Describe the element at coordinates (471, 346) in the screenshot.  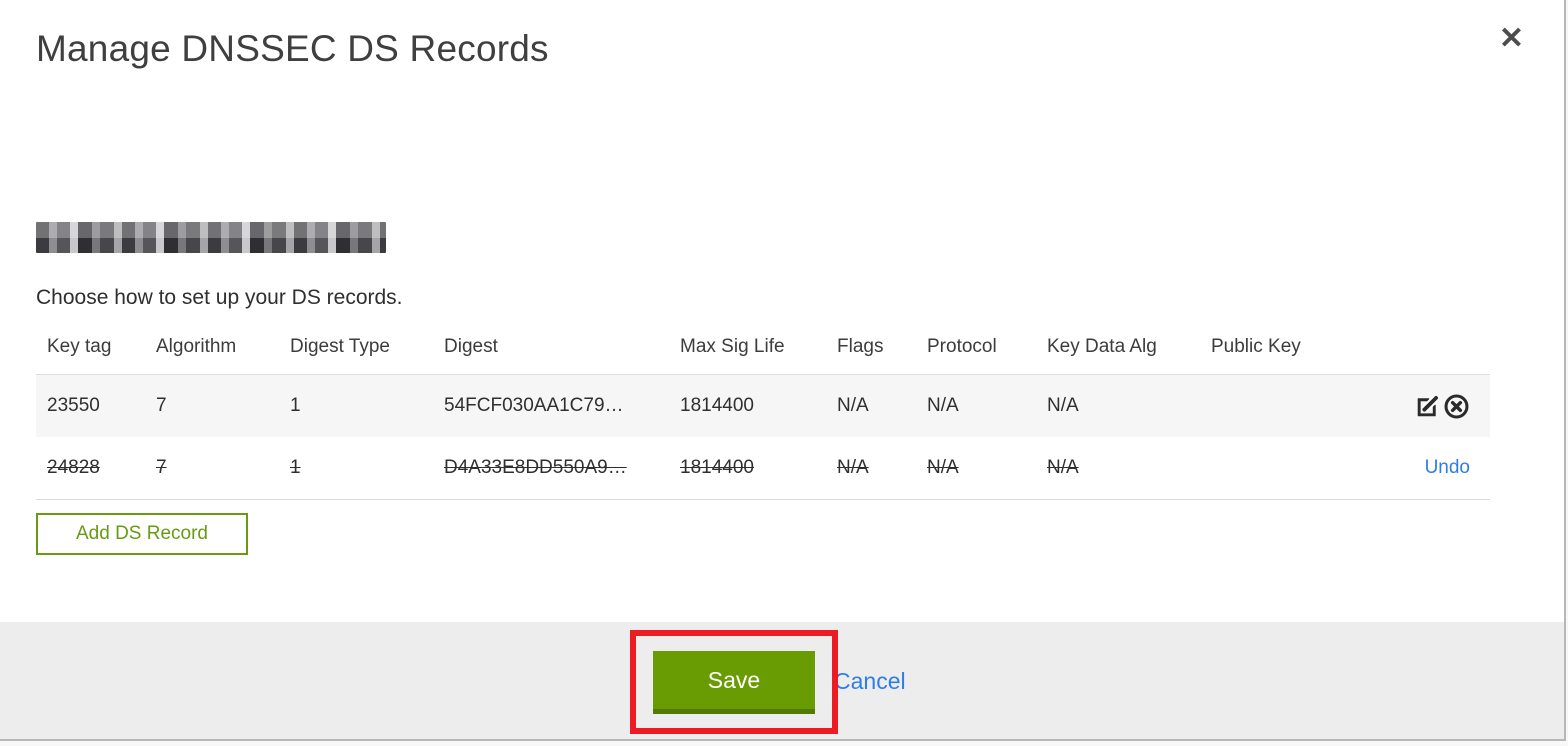
I see `col-header-digest: Digest` at that location.